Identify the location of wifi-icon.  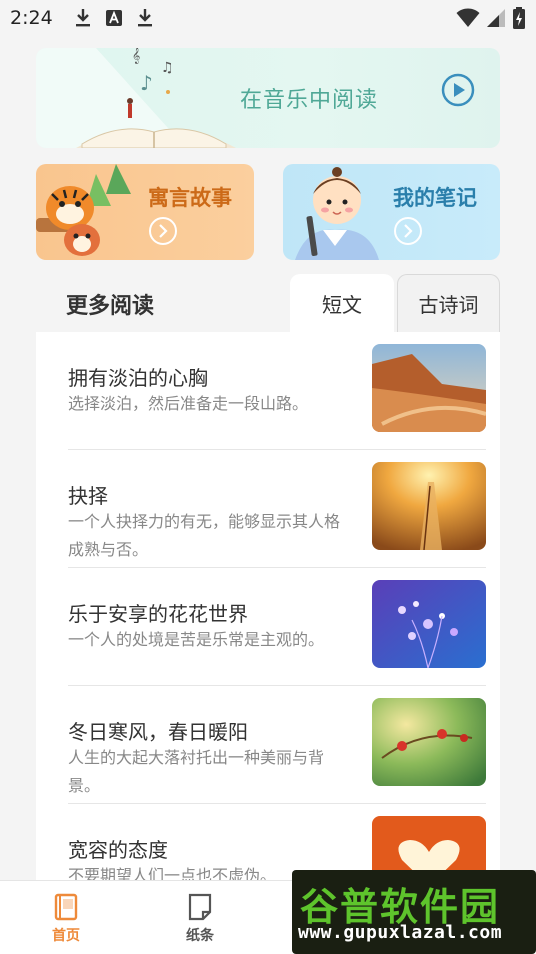
(468, 17).